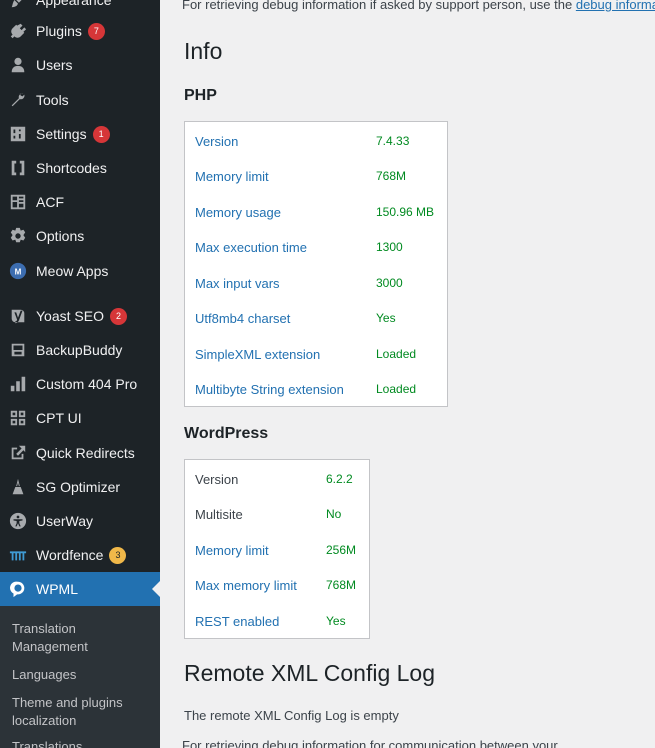 This screenshot has width=655, height=748. What do you see at coordinates (18, 521) in the screenshot?
I see `accessibility-icon` at bounding box center [18, 521].